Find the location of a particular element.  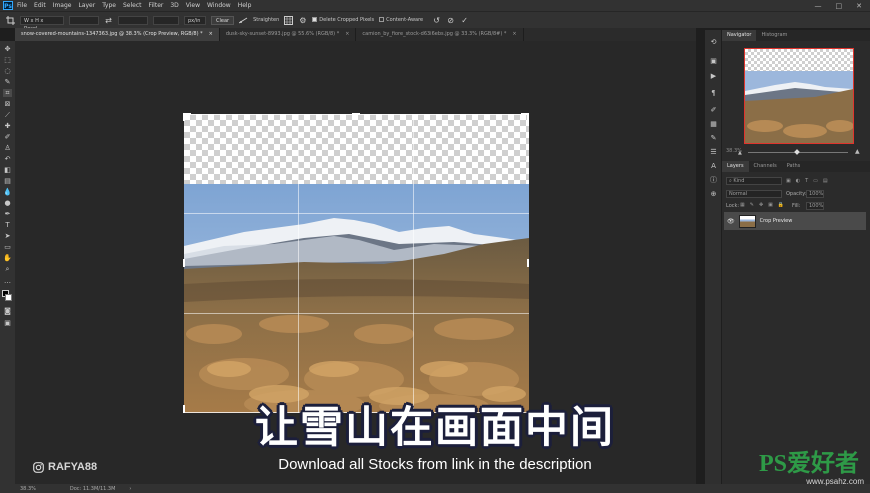

lock-paint-icon: ✎ is located at coordinates (752, 205).